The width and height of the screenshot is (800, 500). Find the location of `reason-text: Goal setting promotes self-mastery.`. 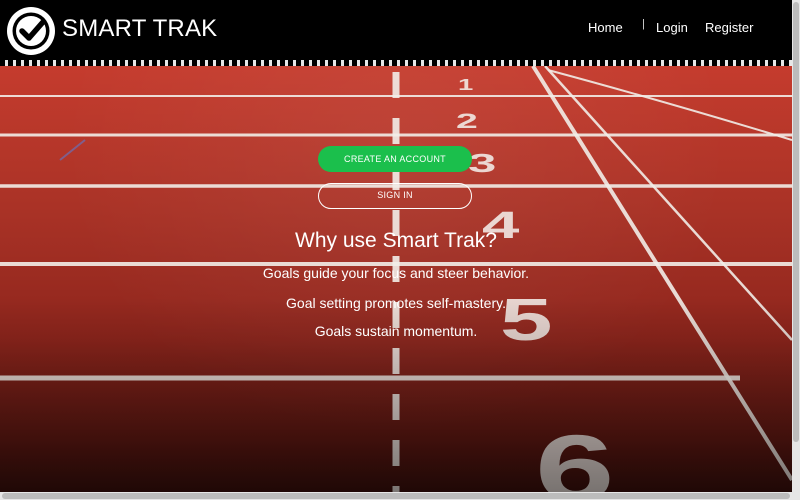

reason-text: Goal setting promotes self-mastery. is located at coordinates (396, 303).